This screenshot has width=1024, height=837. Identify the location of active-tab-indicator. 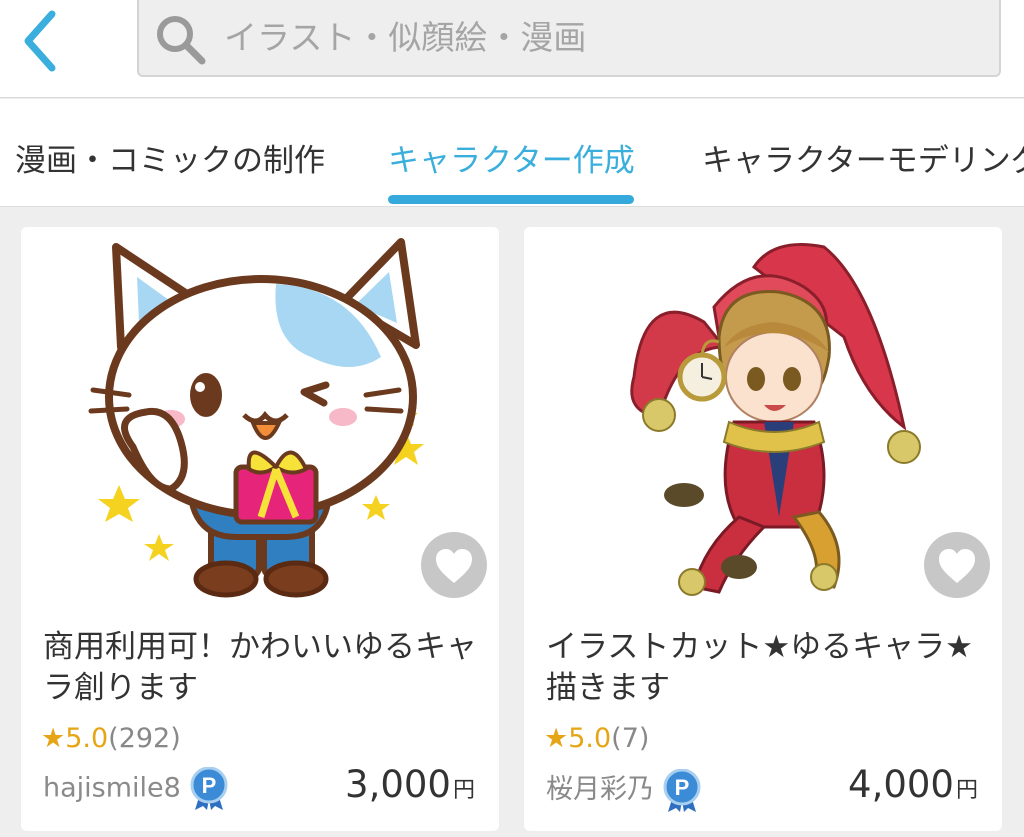
(511, 199).